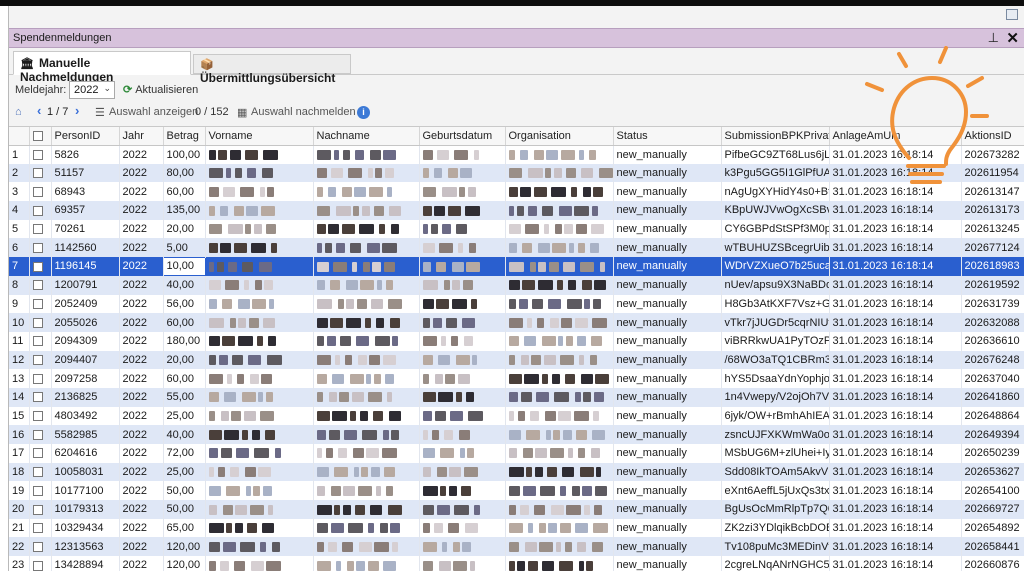 The image size is (1024, 571). I want to click on amount-cell: 135,00, so click(184, 210).